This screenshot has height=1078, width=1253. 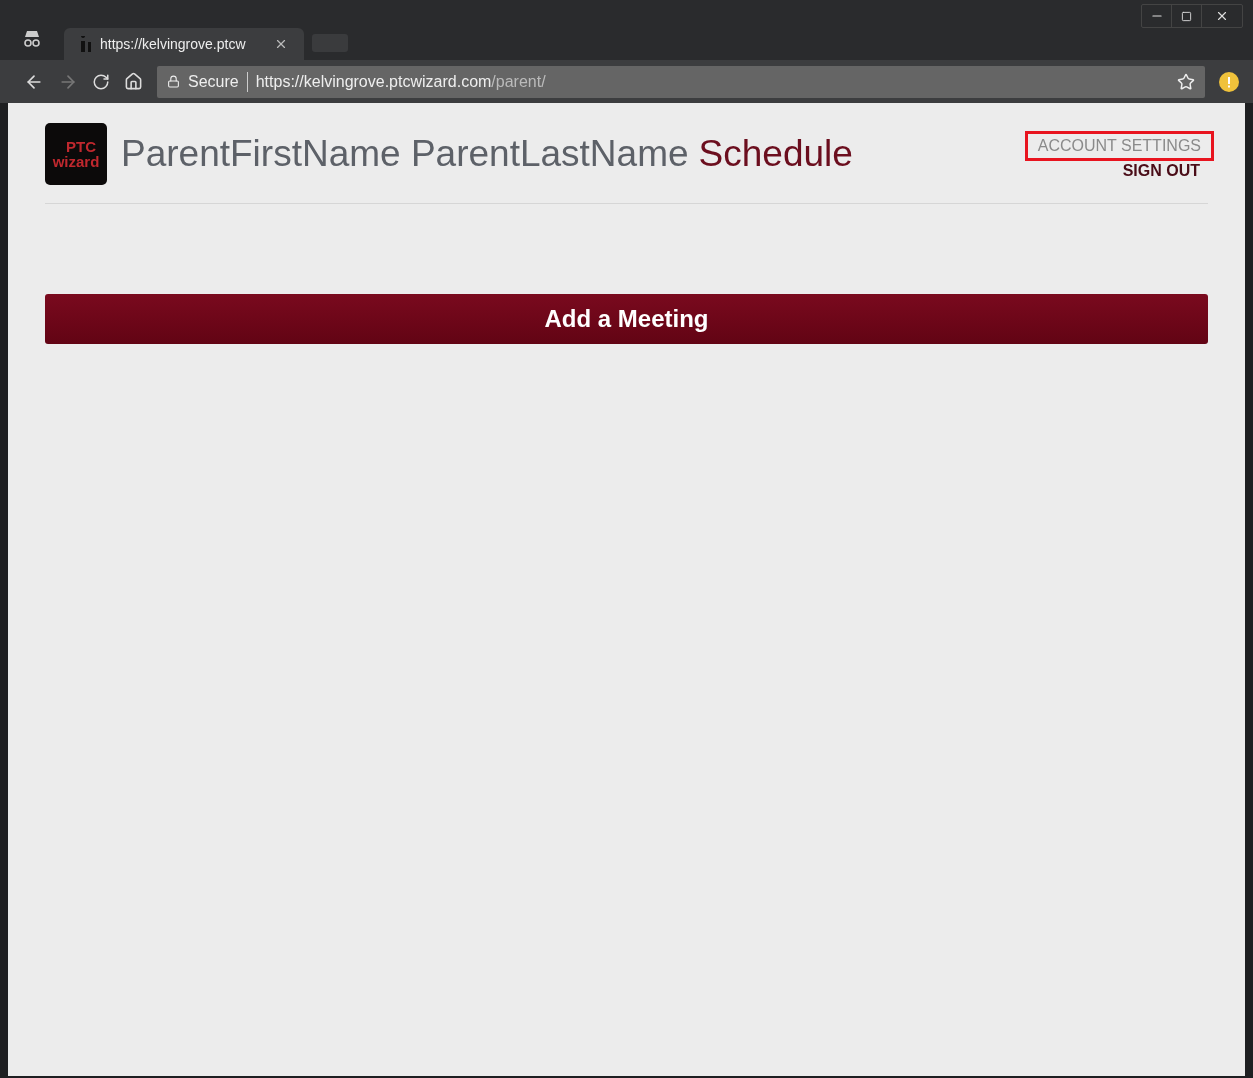 I want to click on url-path: /parent/, so click(x=518, y=81).